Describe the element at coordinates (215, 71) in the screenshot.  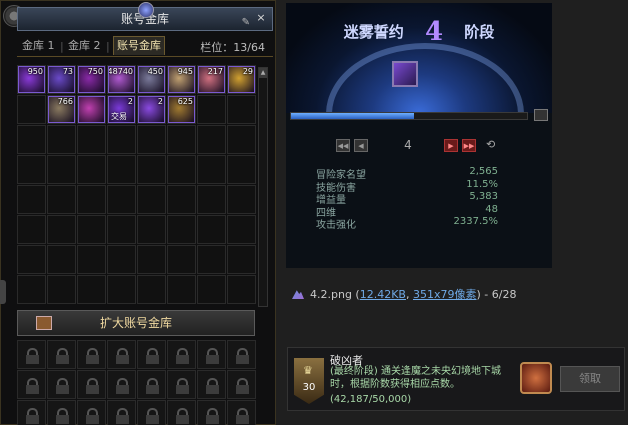
I see `item-count: 217` at that location.